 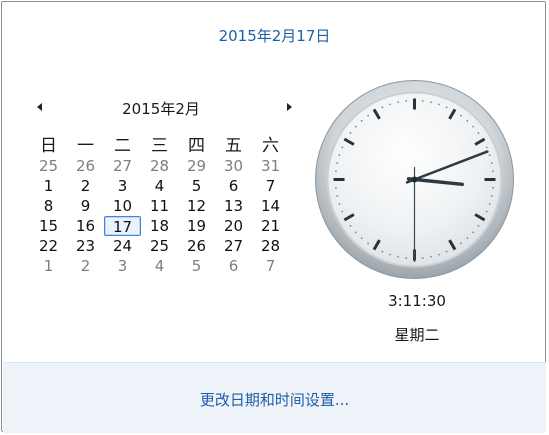 What do you see at coordinates (48, 226) in the screenshot?
I see `calendar-day: 15` at bounding box center [48, 226].